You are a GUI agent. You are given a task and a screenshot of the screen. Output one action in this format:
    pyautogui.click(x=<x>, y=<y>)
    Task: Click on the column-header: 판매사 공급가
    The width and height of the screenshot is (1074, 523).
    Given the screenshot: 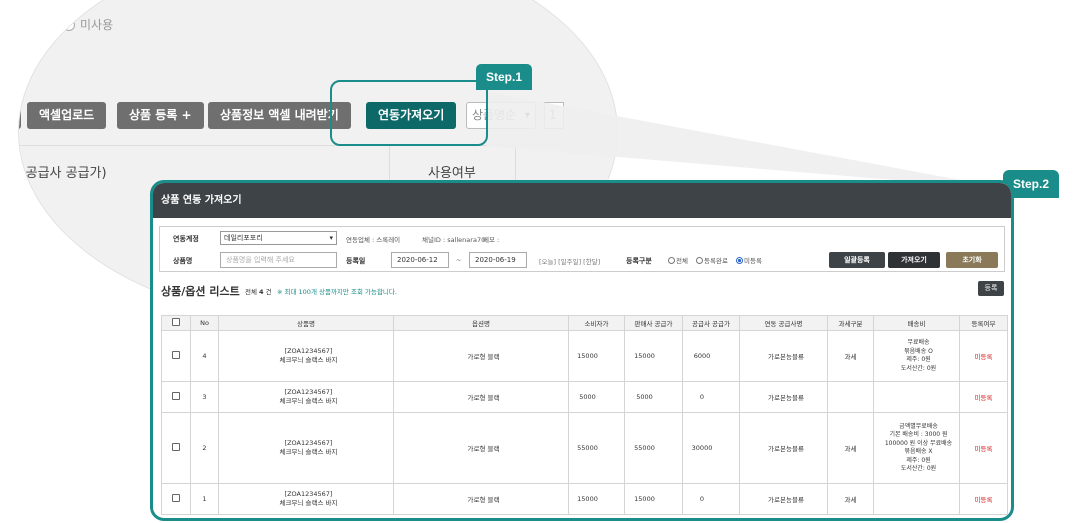 What is the action you would take?
    pyautogui.click(x=653, y=323)
    